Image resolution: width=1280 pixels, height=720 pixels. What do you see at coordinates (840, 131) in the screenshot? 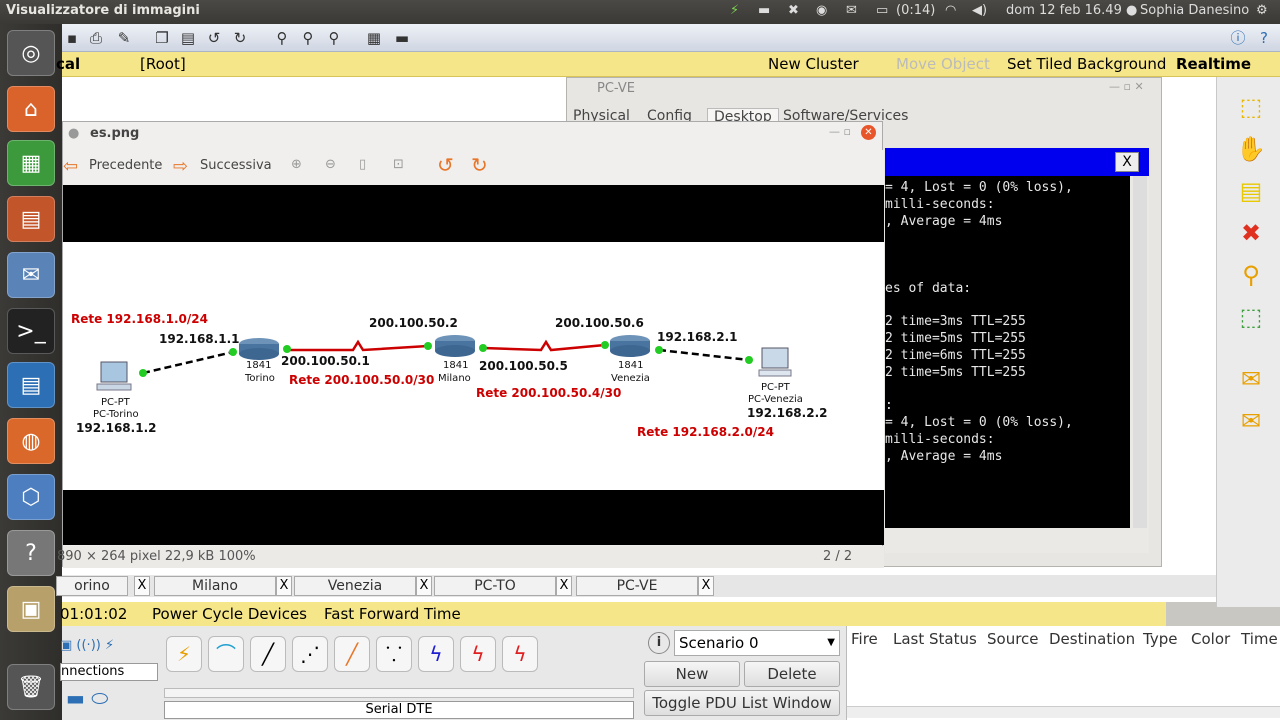
I see `viewer-window-buttons: — ▫` at bounding box center [840, 131].